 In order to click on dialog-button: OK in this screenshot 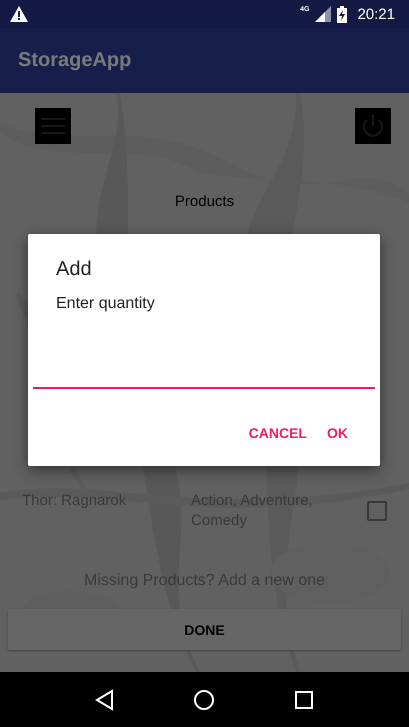, I will do `click(337, 433)`.